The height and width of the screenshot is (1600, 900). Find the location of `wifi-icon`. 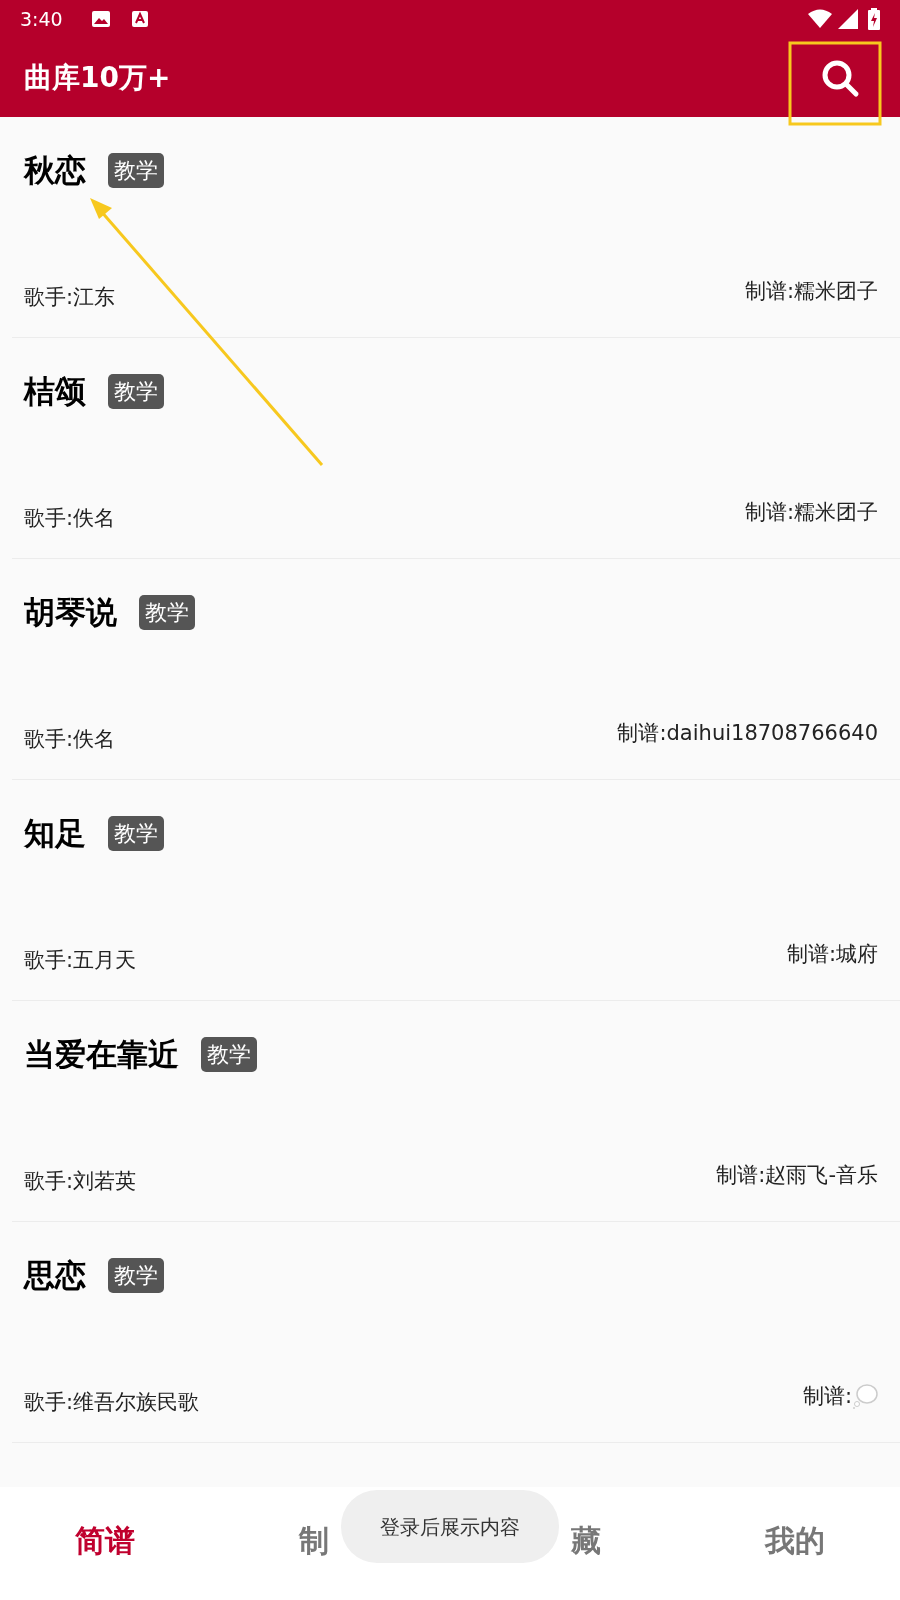

wifi-icon is located at coordinates (820, 19).